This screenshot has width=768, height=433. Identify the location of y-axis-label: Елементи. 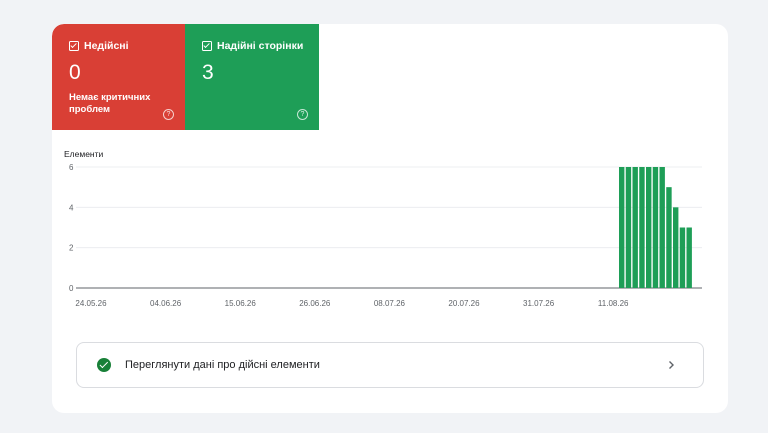
(84, 154).